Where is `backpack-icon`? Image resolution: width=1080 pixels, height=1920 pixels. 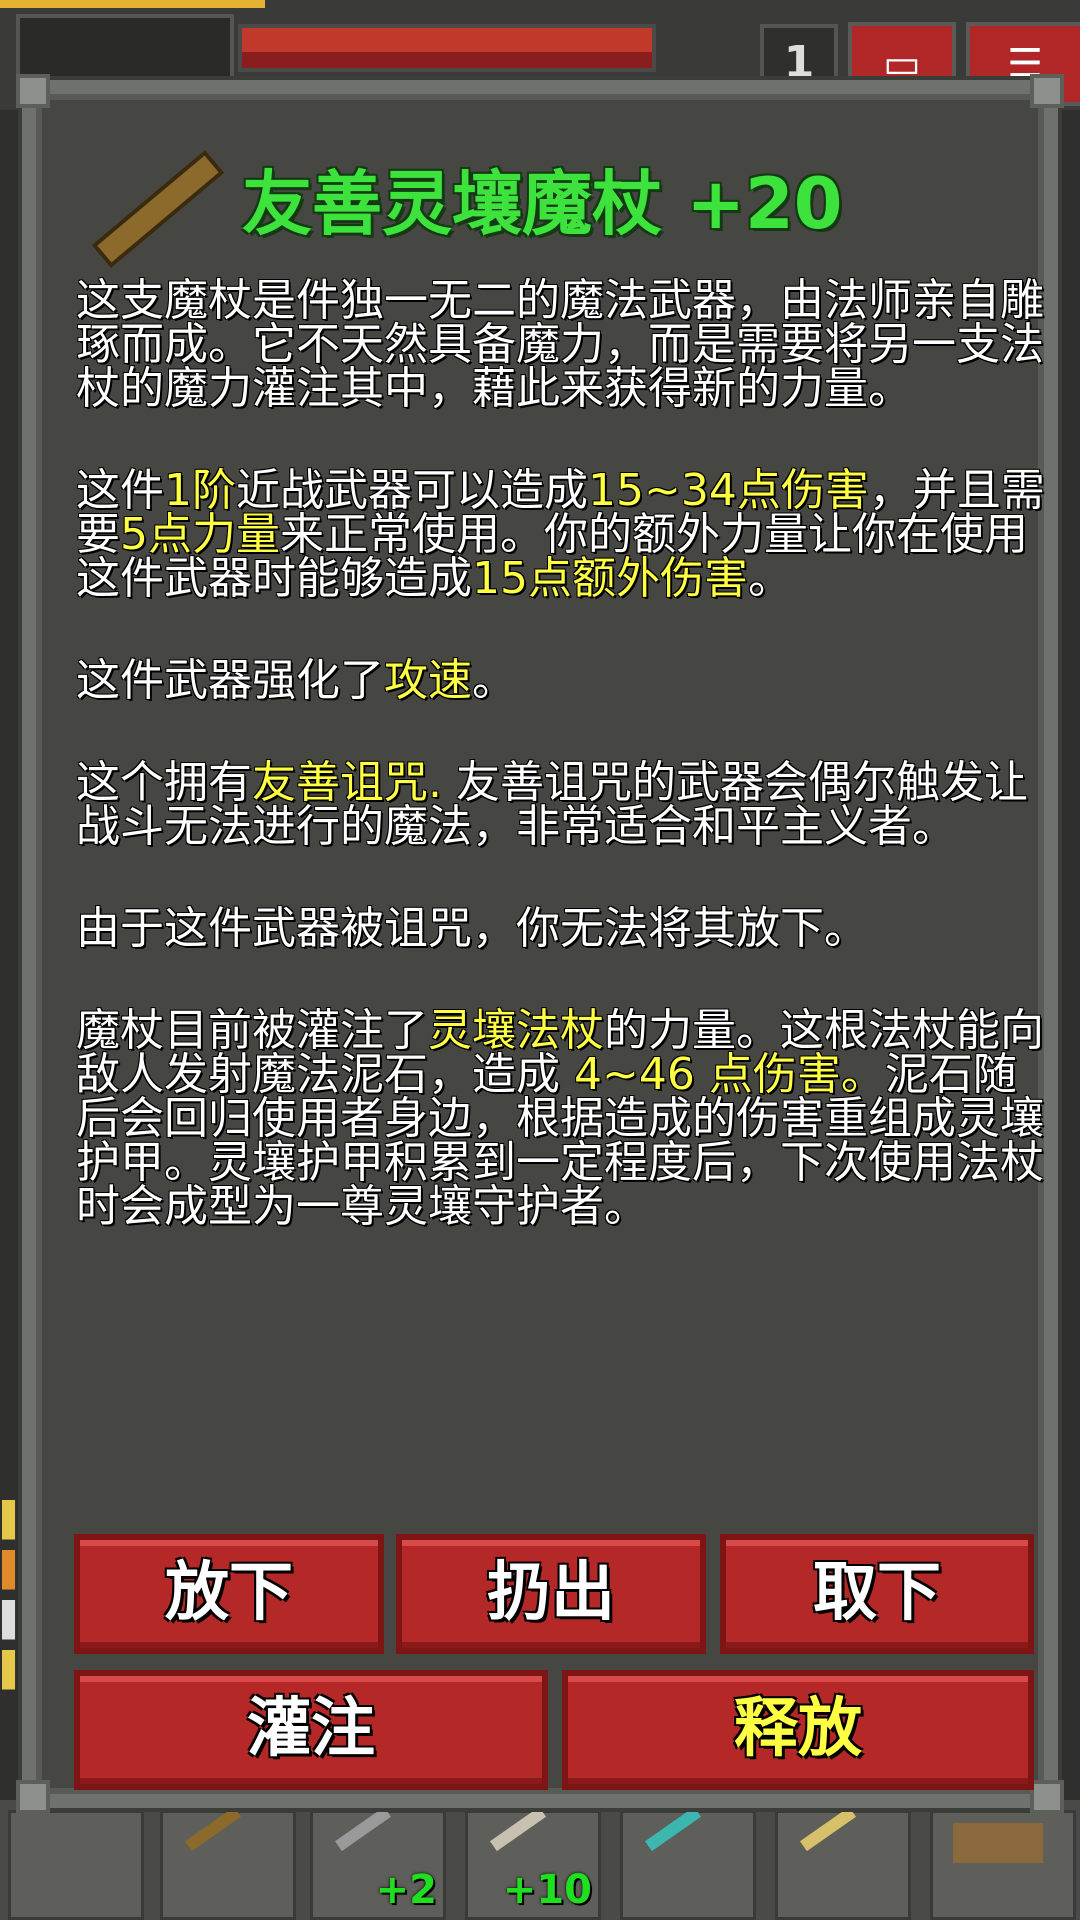 backpack-icon is located at coordinates (998, 1843).